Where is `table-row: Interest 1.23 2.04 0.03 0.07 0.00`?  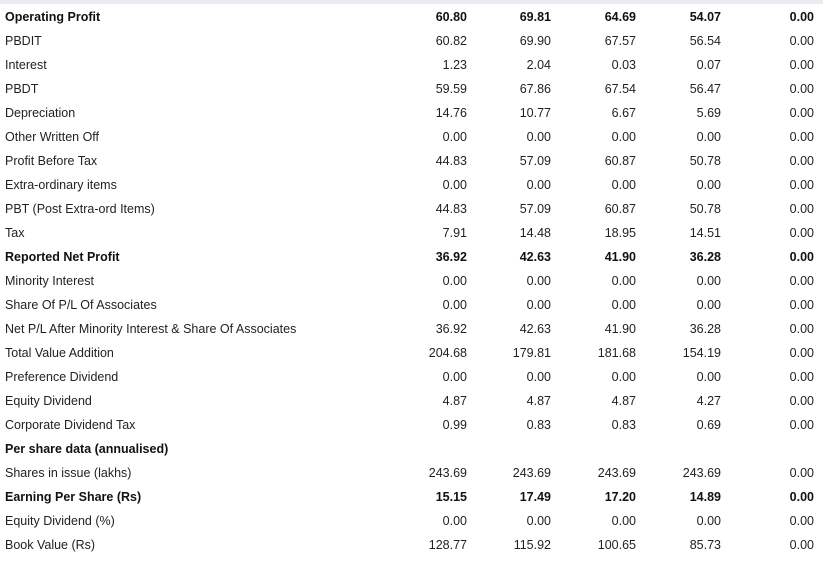 table-row: Interest 1.23 2.04 0.03 0.07 0.00 is located at coordinates (407, 65).